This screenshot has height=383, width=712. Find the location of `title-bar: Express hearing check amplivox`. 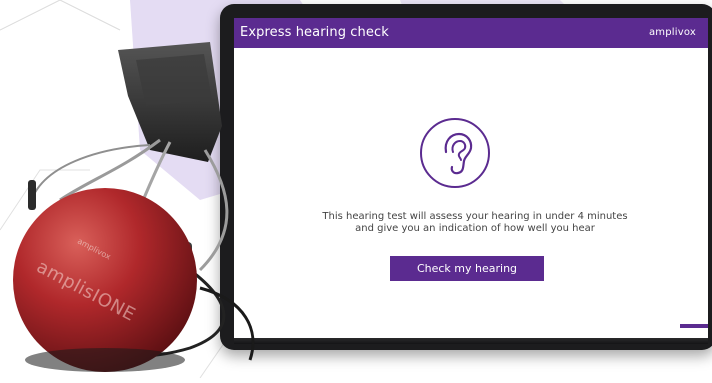

title-bar: Express hearing check amplivox is located at coordinates (471, 33).